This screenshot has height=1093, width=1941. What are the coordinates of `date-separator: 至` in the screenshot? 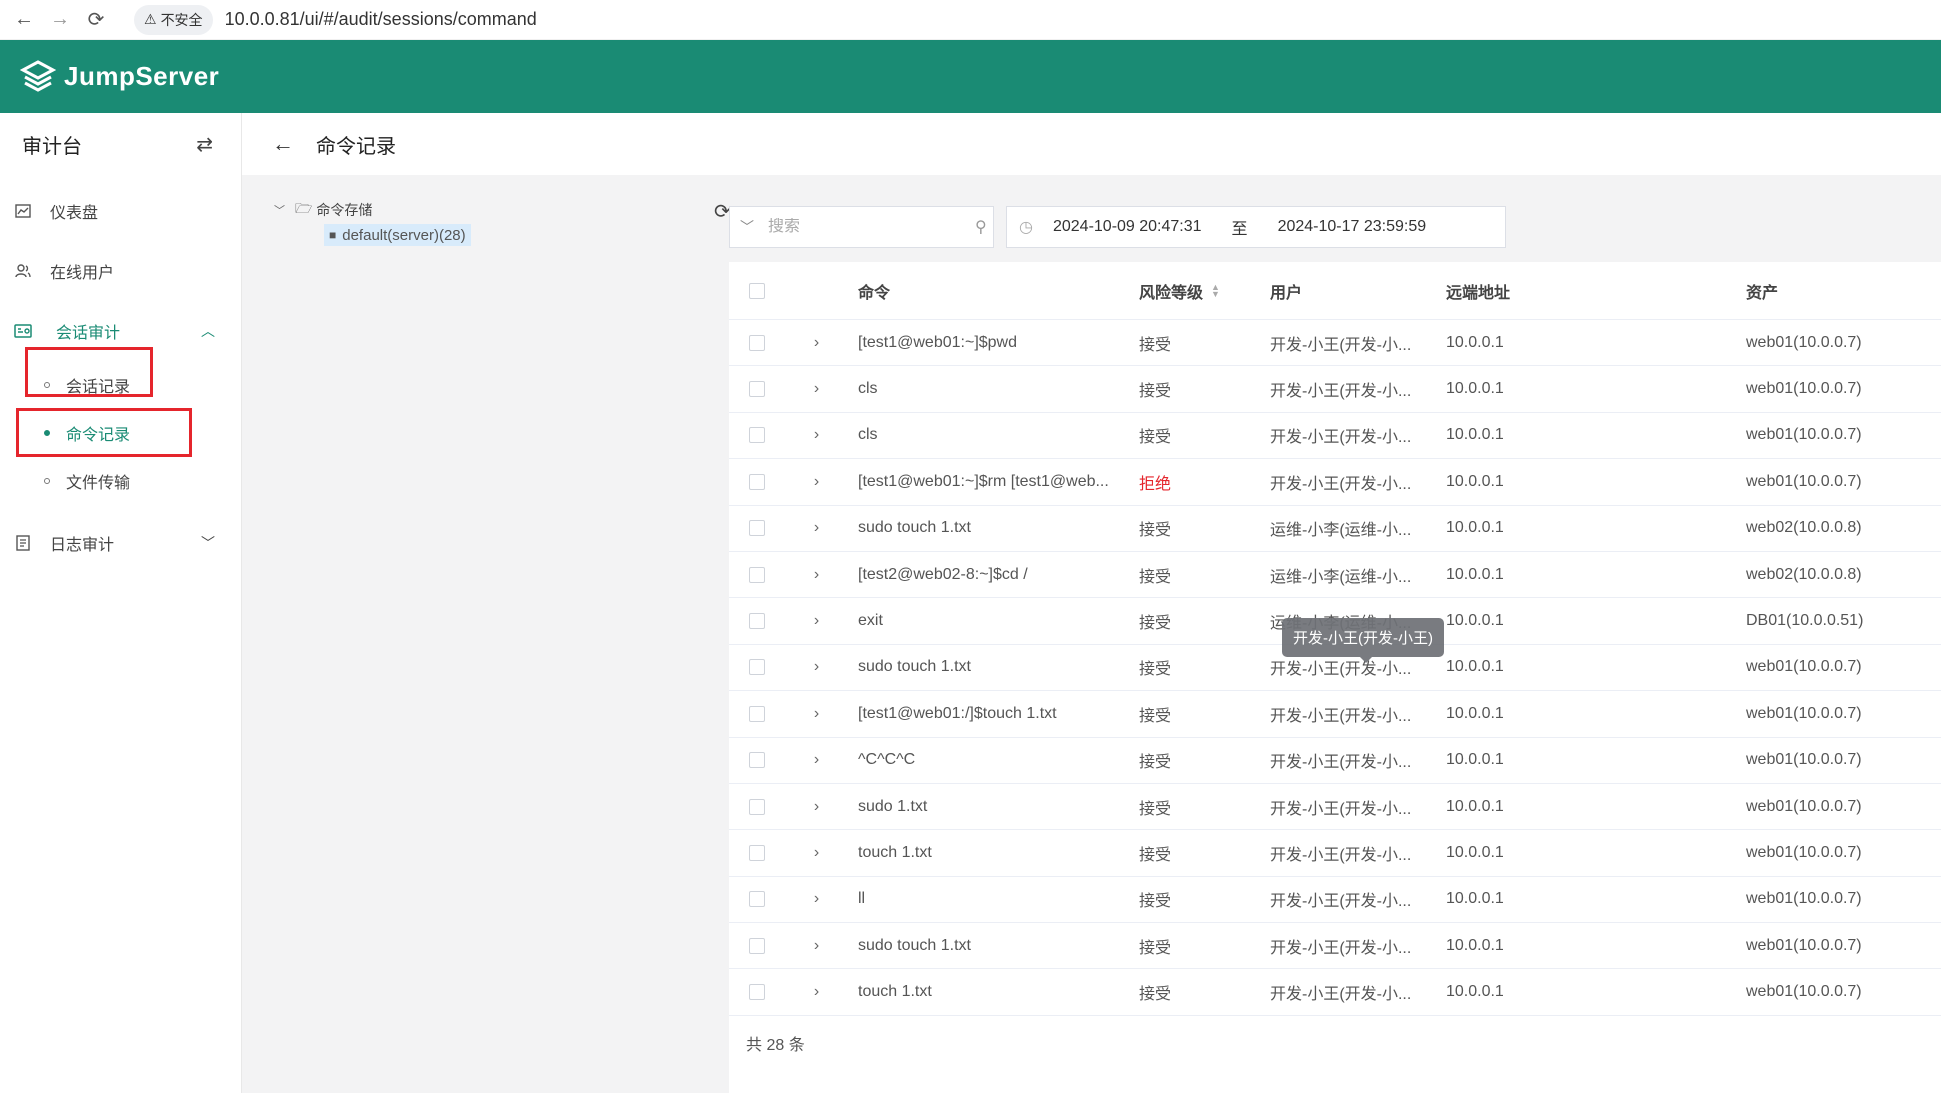 It's located at (1239, 229).